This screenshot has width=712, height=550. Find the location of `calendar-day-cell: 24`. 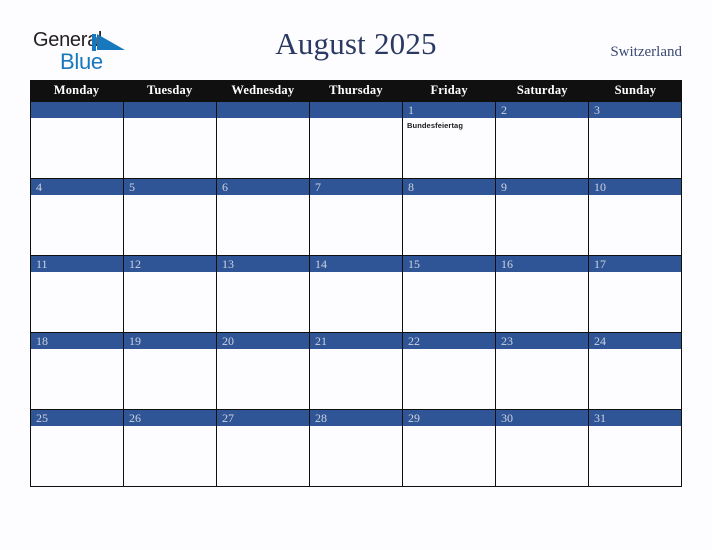

calendar-day-cell: 24 is located at coordinates (635, 371).